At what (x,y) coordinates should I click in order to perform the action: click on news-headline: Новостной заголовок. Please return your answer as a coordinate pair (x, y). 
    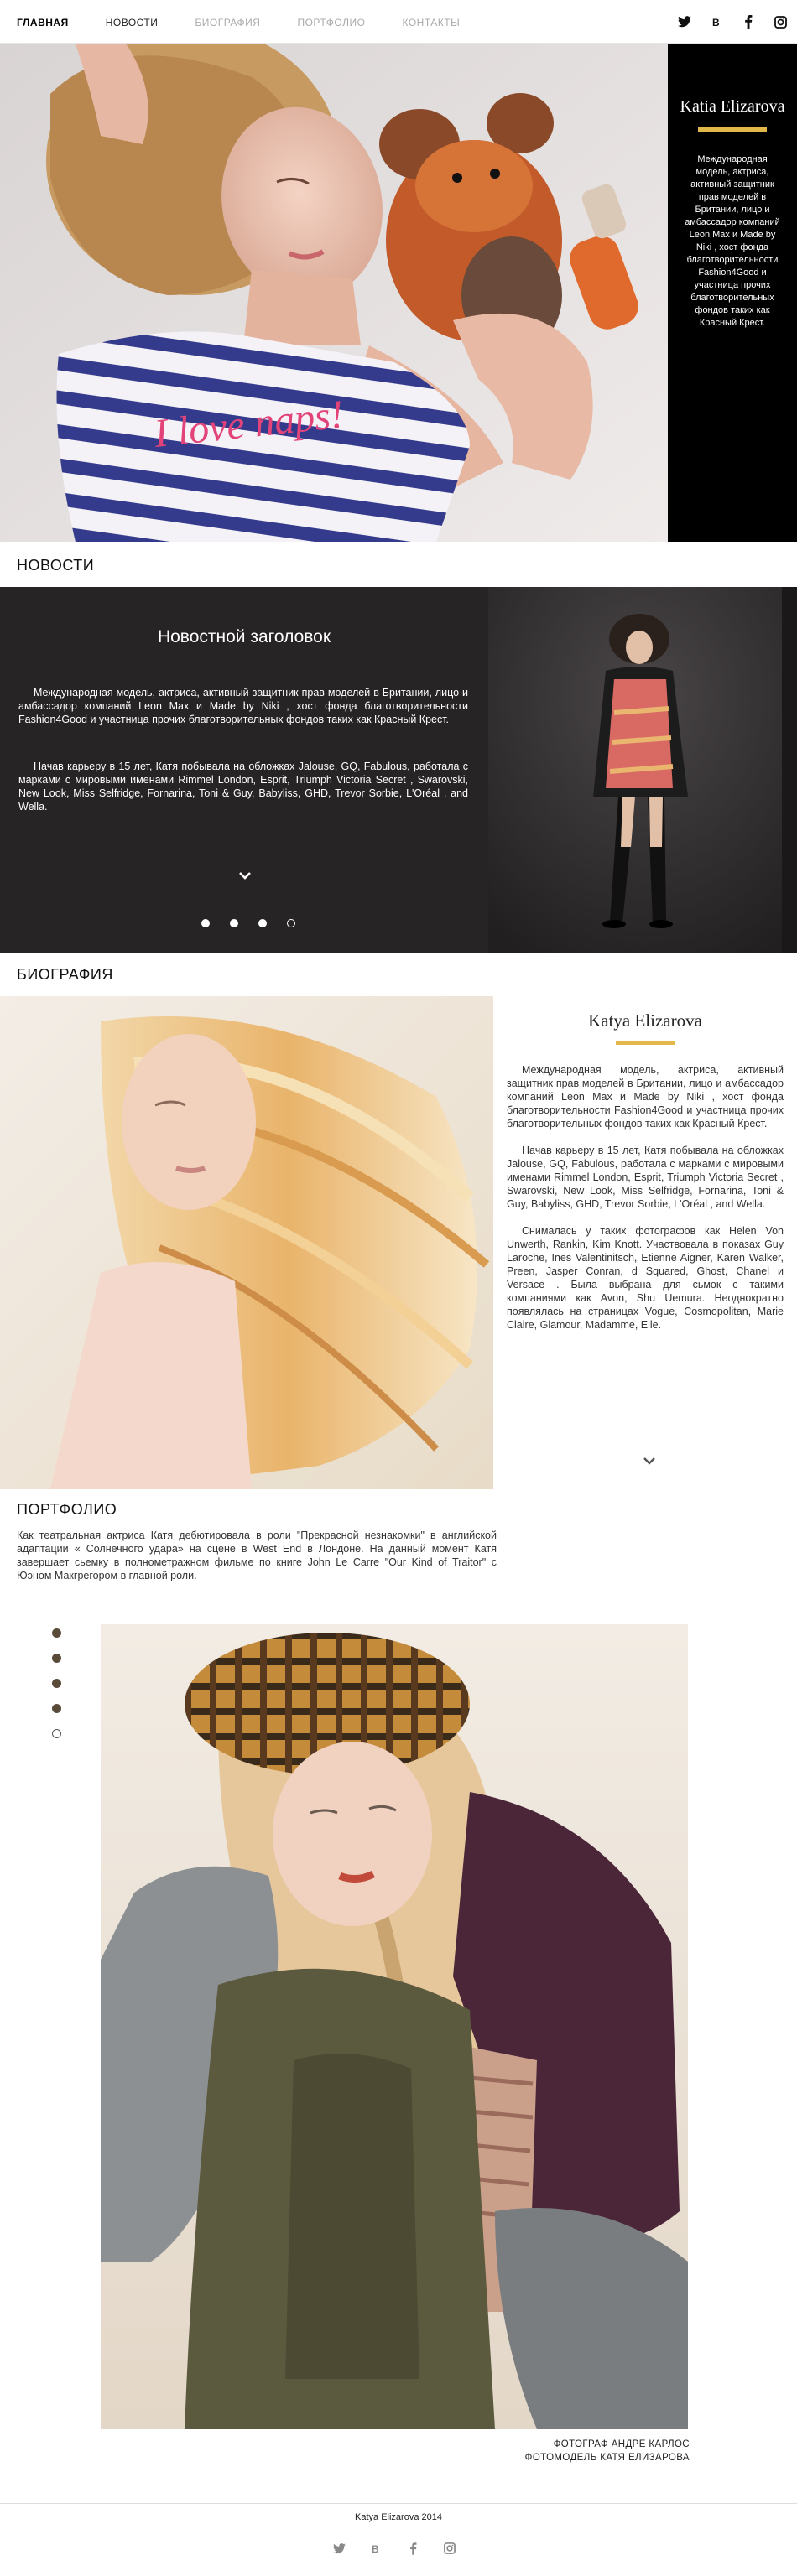
    Looking at the image, I should click on (244, 637).